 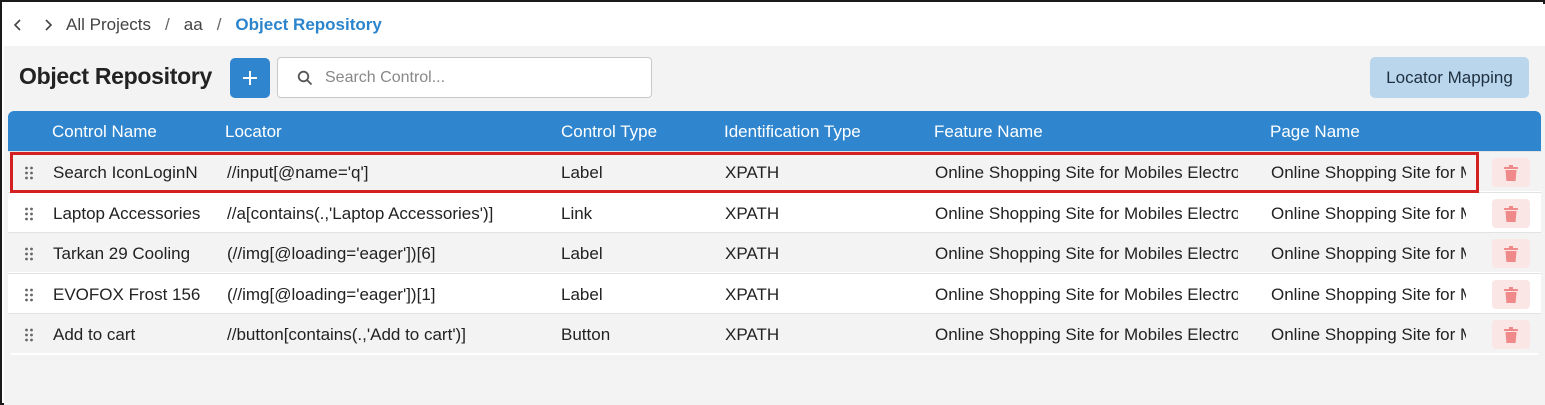 I want to click on breadcrumb-current: Object Repository, so click(x=308, y=24).